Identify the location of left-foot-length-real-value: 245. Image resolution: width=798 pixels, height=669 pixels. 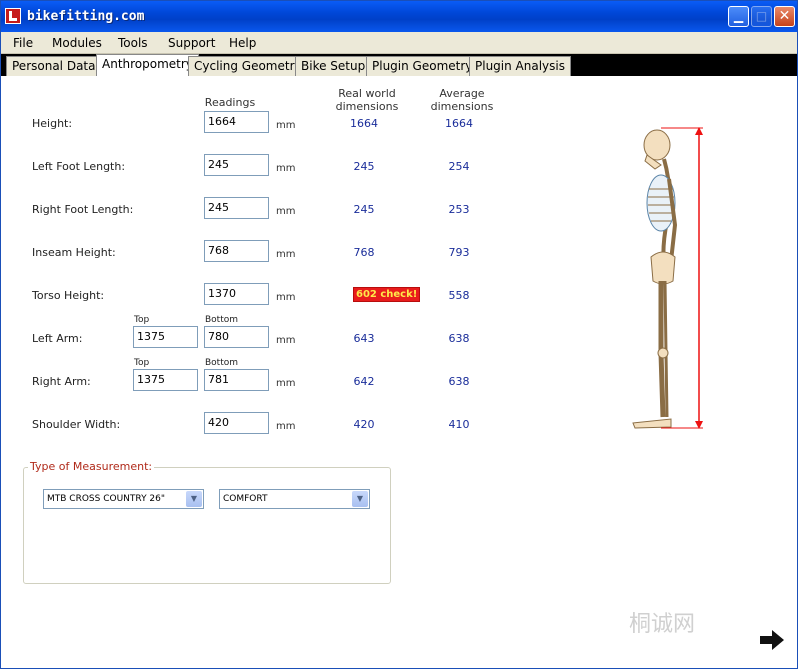
(364, 166).